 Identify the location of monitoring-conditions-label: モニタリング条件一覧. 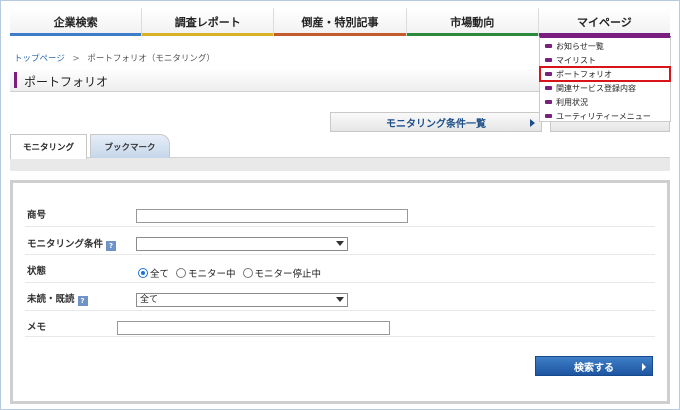
(436, 124).